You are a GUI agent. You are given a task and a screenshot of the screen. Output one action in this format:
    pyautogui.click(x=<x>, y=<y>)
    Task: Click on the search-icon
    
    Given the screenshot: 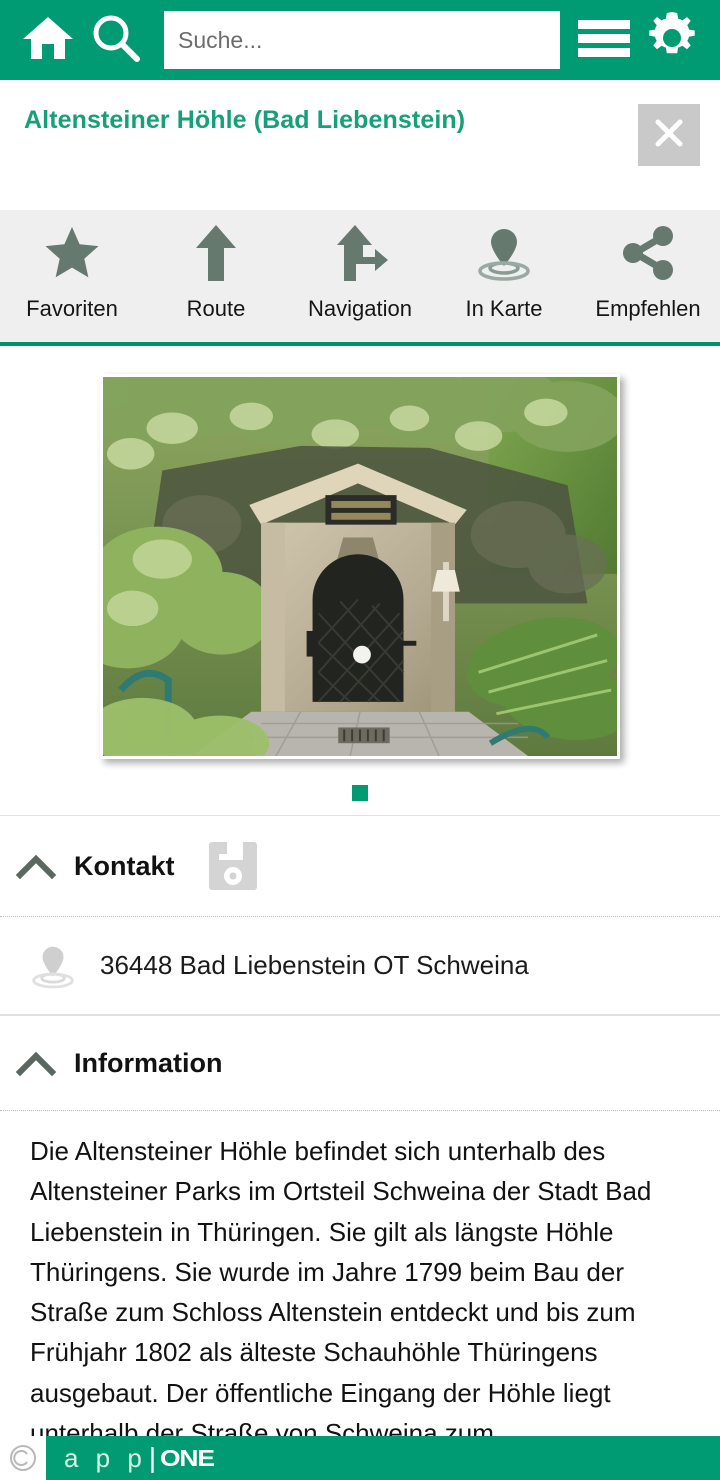 What is the action you would take?
    pyautogui.click(x=116, y=40)
    